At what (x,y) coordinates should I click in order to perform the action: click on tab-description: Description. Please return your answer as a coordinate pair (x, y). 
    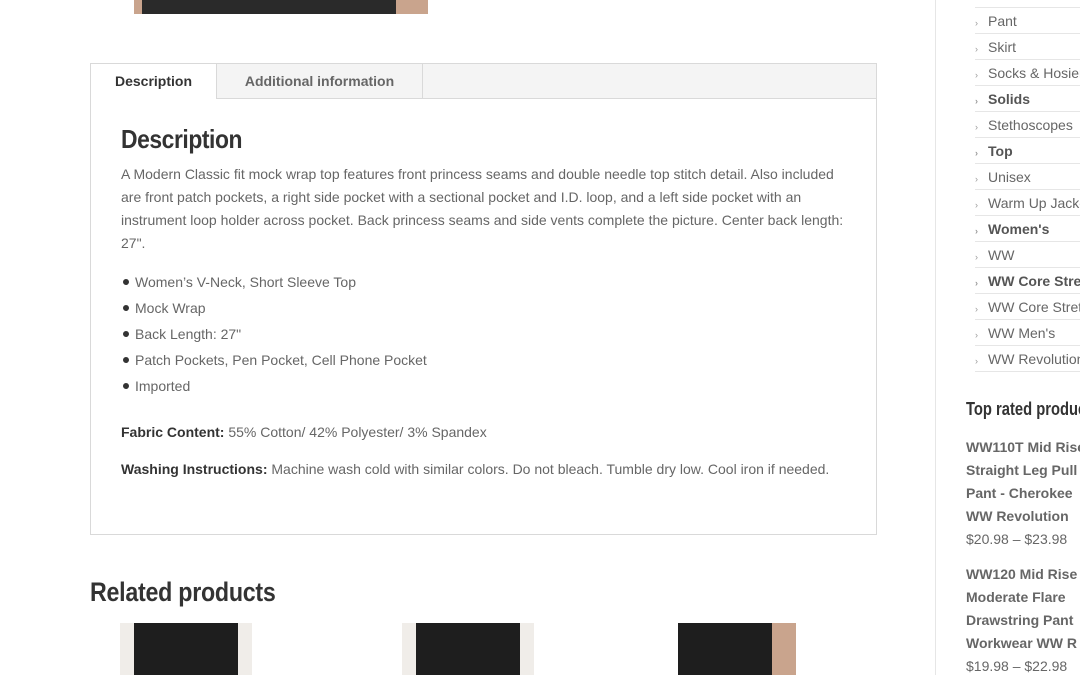
    Looking at the image, I should click on (154, 81).